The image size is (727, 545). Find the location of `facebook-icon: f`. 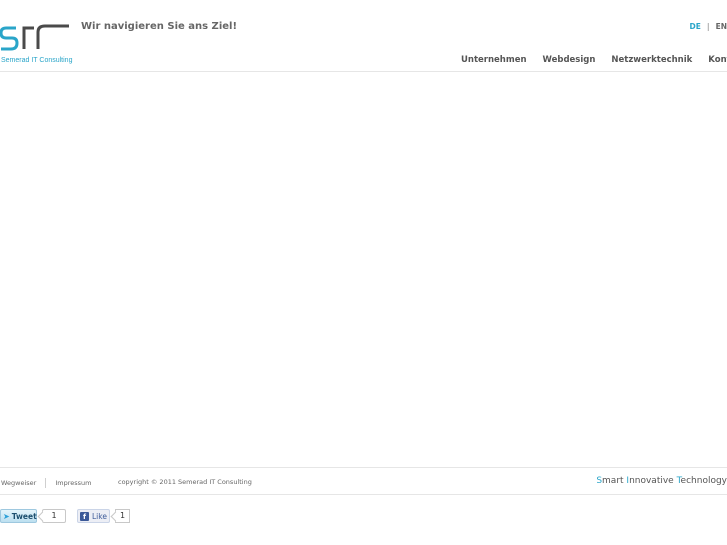

facebook-icon: f is located at coordinates (84, 516).